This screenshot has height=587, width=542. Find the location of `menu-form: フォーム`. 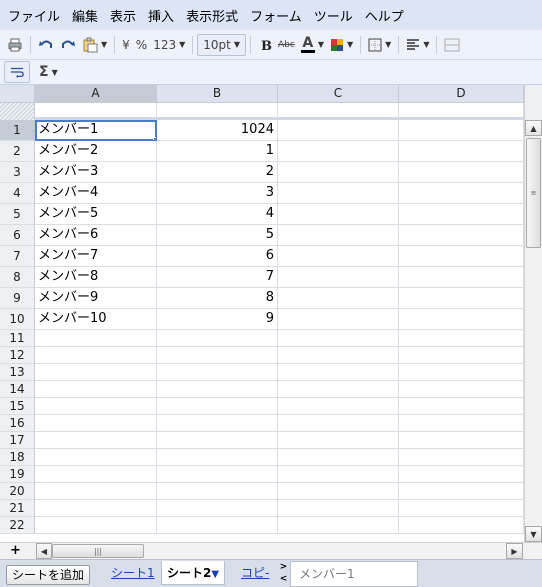

menu-form: フォーム is located at coordinates (278, 15).